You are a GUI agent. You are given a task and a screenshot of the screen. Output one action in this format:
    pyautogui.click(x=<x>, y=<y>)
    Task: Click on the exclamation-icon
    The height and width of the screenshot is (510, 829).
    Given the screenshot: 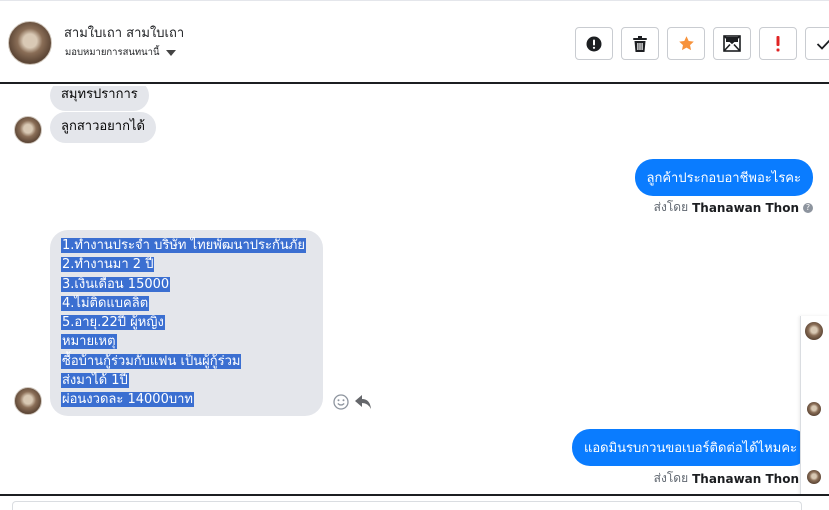 What is the action you would take?
    pyautogui.click(x=778, y=43)
    